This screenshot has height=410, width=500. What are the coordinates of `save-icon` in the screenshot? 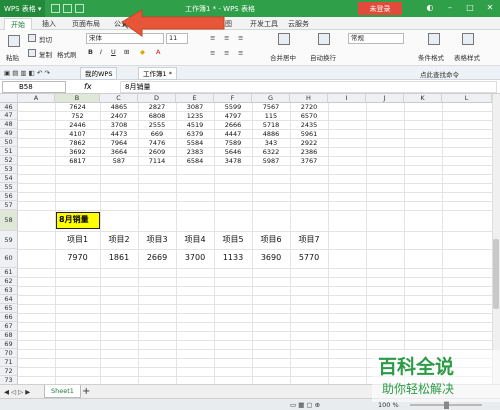 It's located at (56, 8).